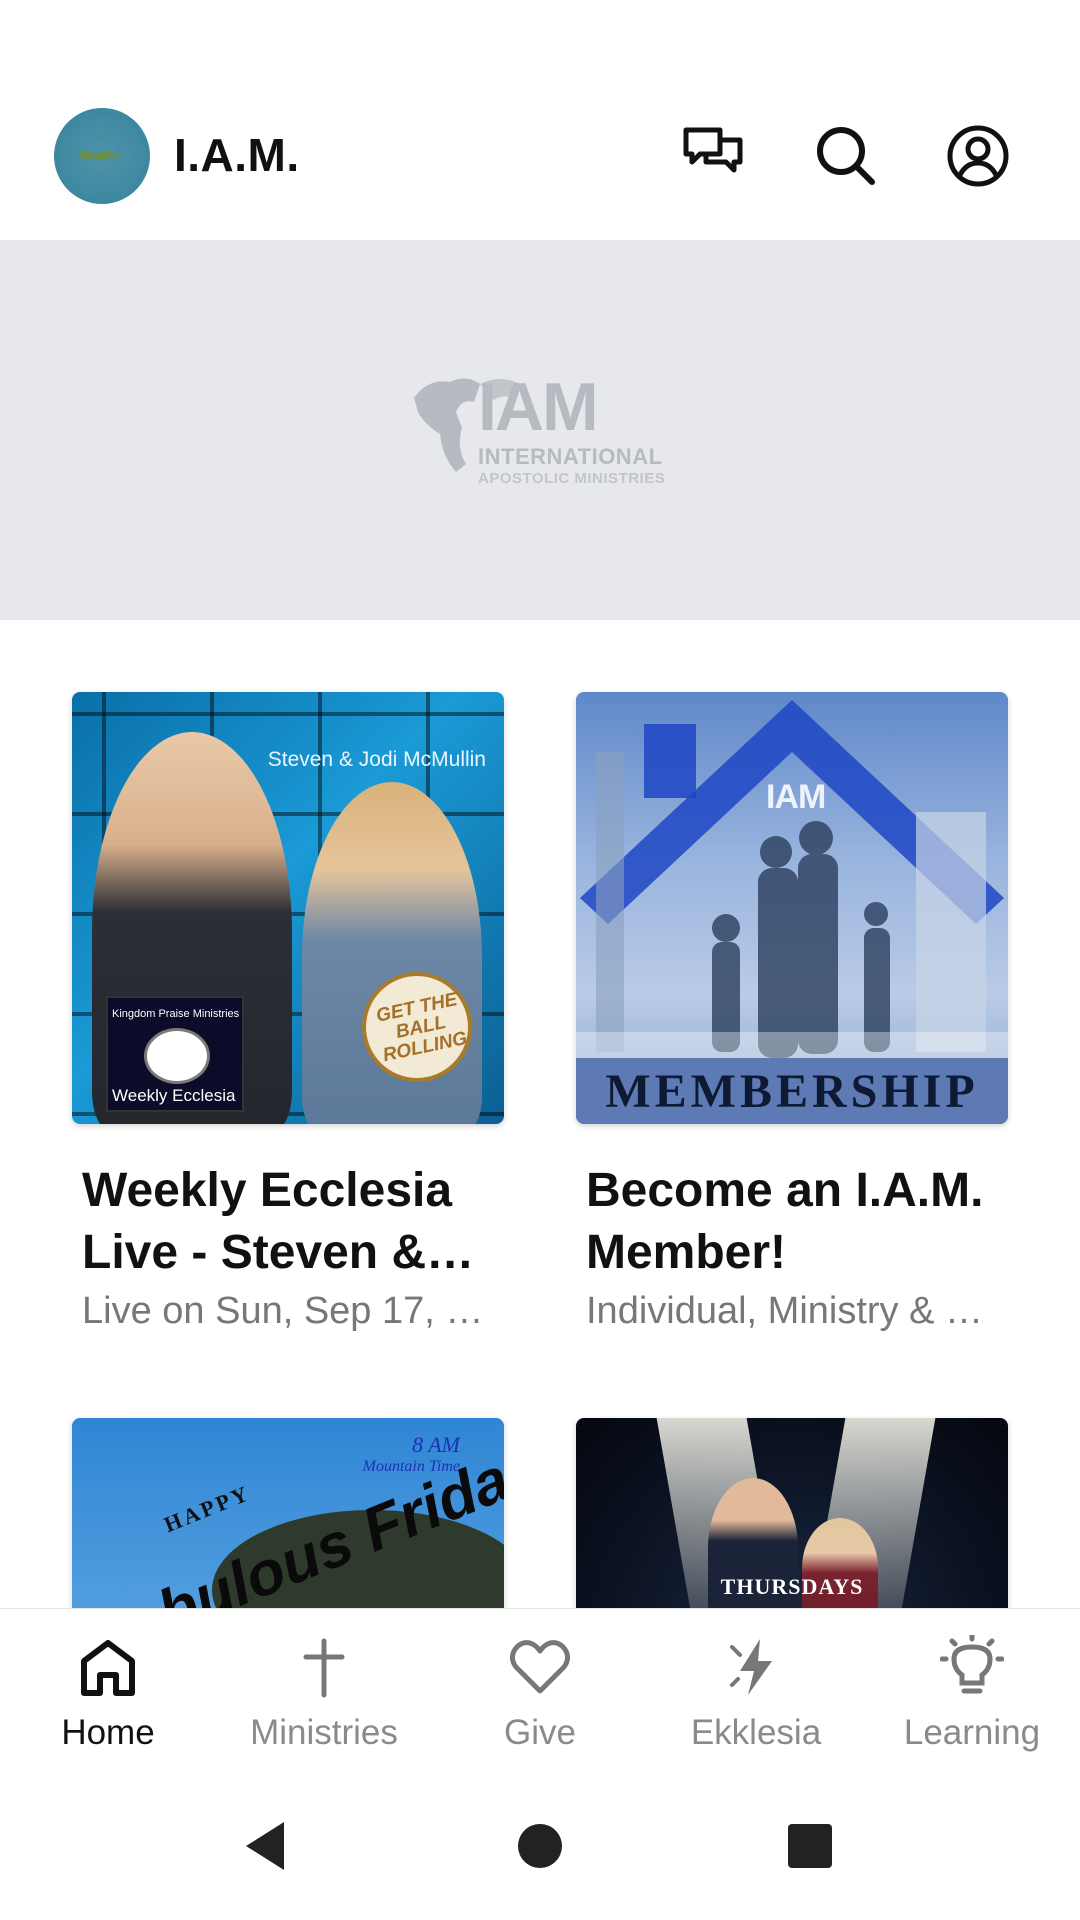 Image resolution: width=1080 pixels, height=1920 pixels. I want to click on nav-label: Home, so click(108, 1732).